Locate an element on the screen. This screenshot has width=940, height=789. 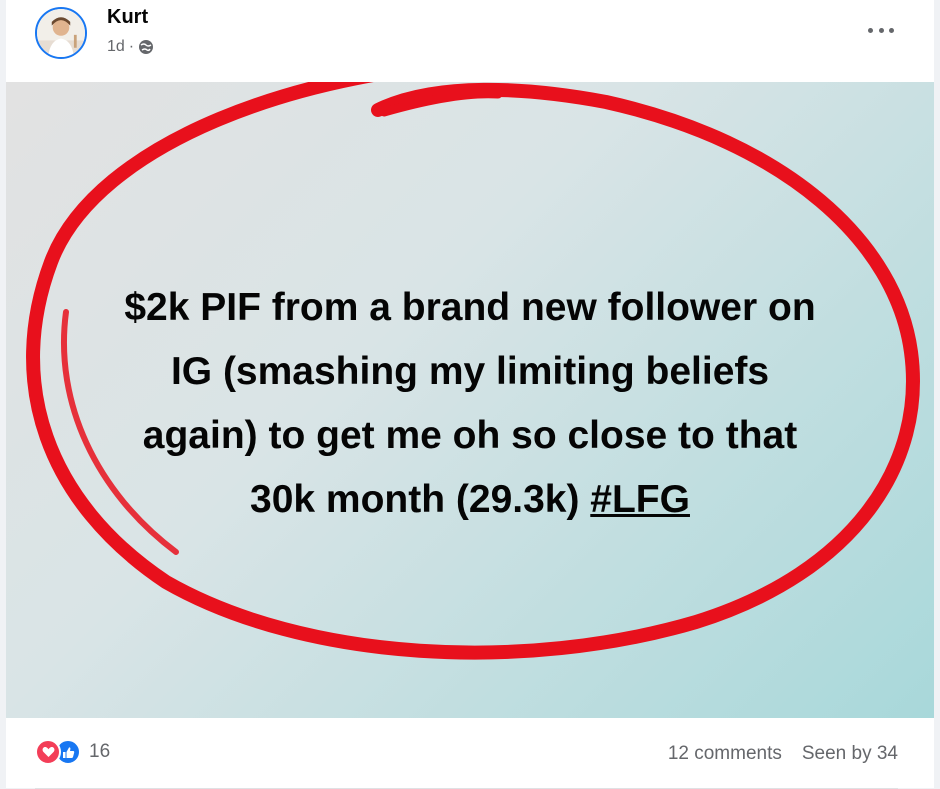
globe-icon is located at coordinates (146, 47).